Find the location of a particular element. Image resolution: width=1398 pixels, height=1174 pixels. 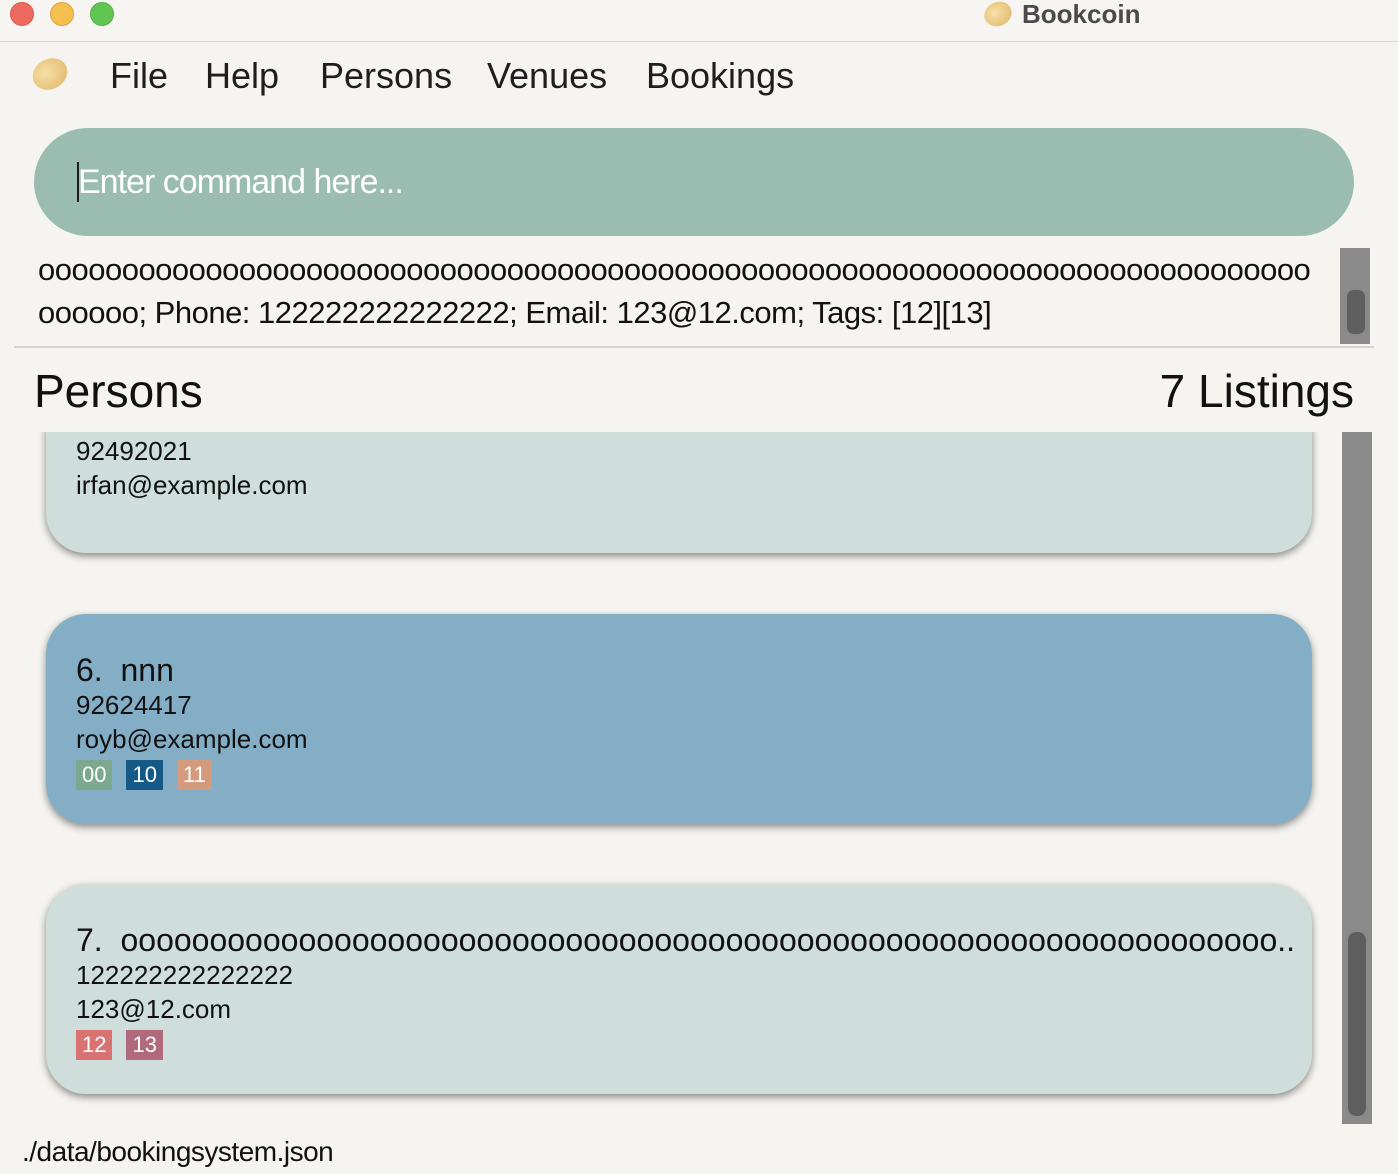

command-input is located at coordinates (698, 182).